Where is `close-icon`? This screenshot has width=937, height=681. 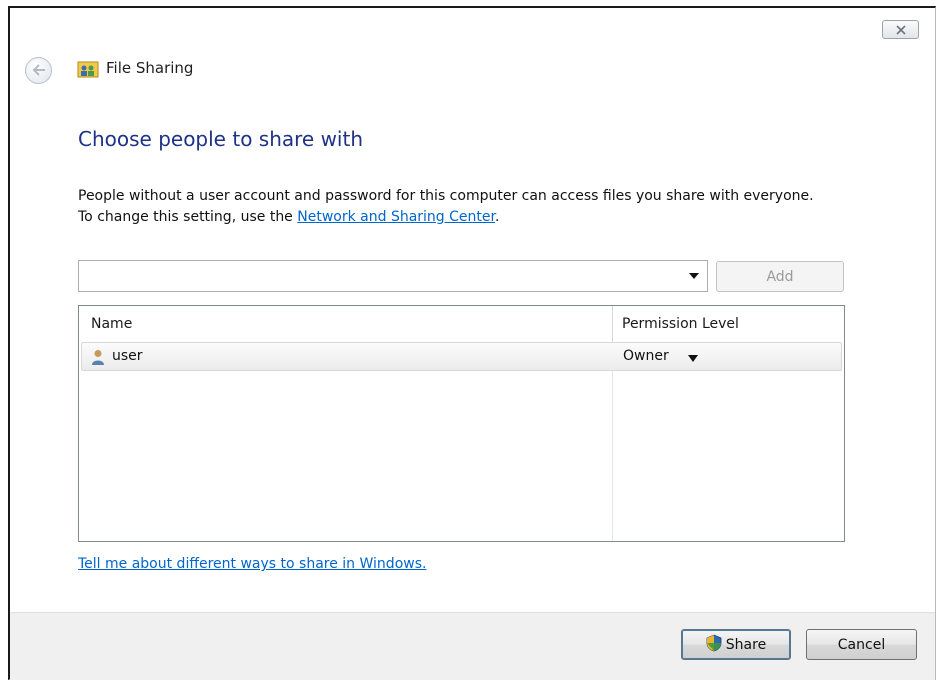
close-icon is located at coordinates (901, 29).